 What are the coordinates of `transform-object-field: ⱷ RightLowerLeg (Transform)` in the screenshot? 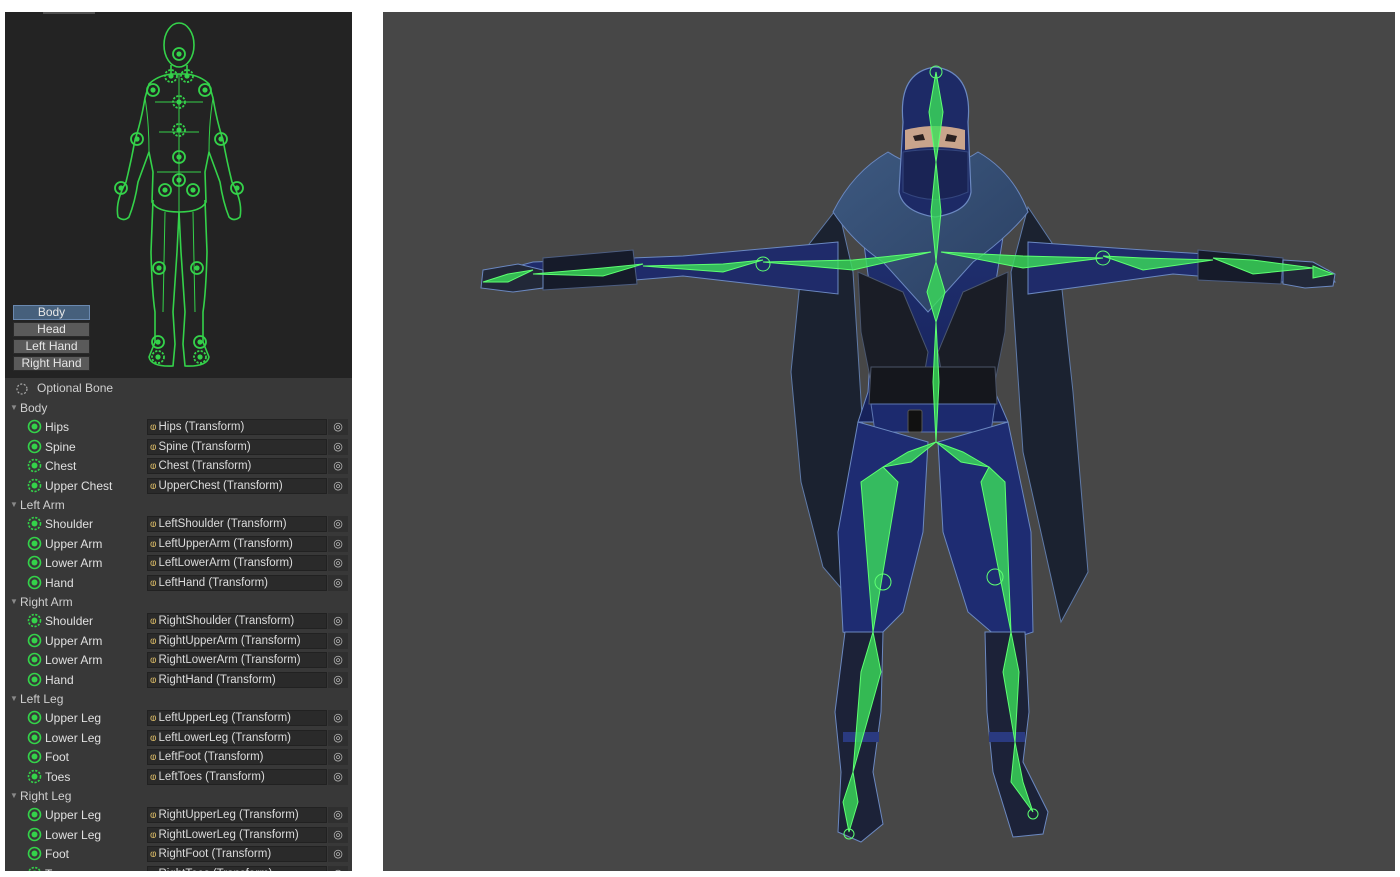 It's located at (237, 834).